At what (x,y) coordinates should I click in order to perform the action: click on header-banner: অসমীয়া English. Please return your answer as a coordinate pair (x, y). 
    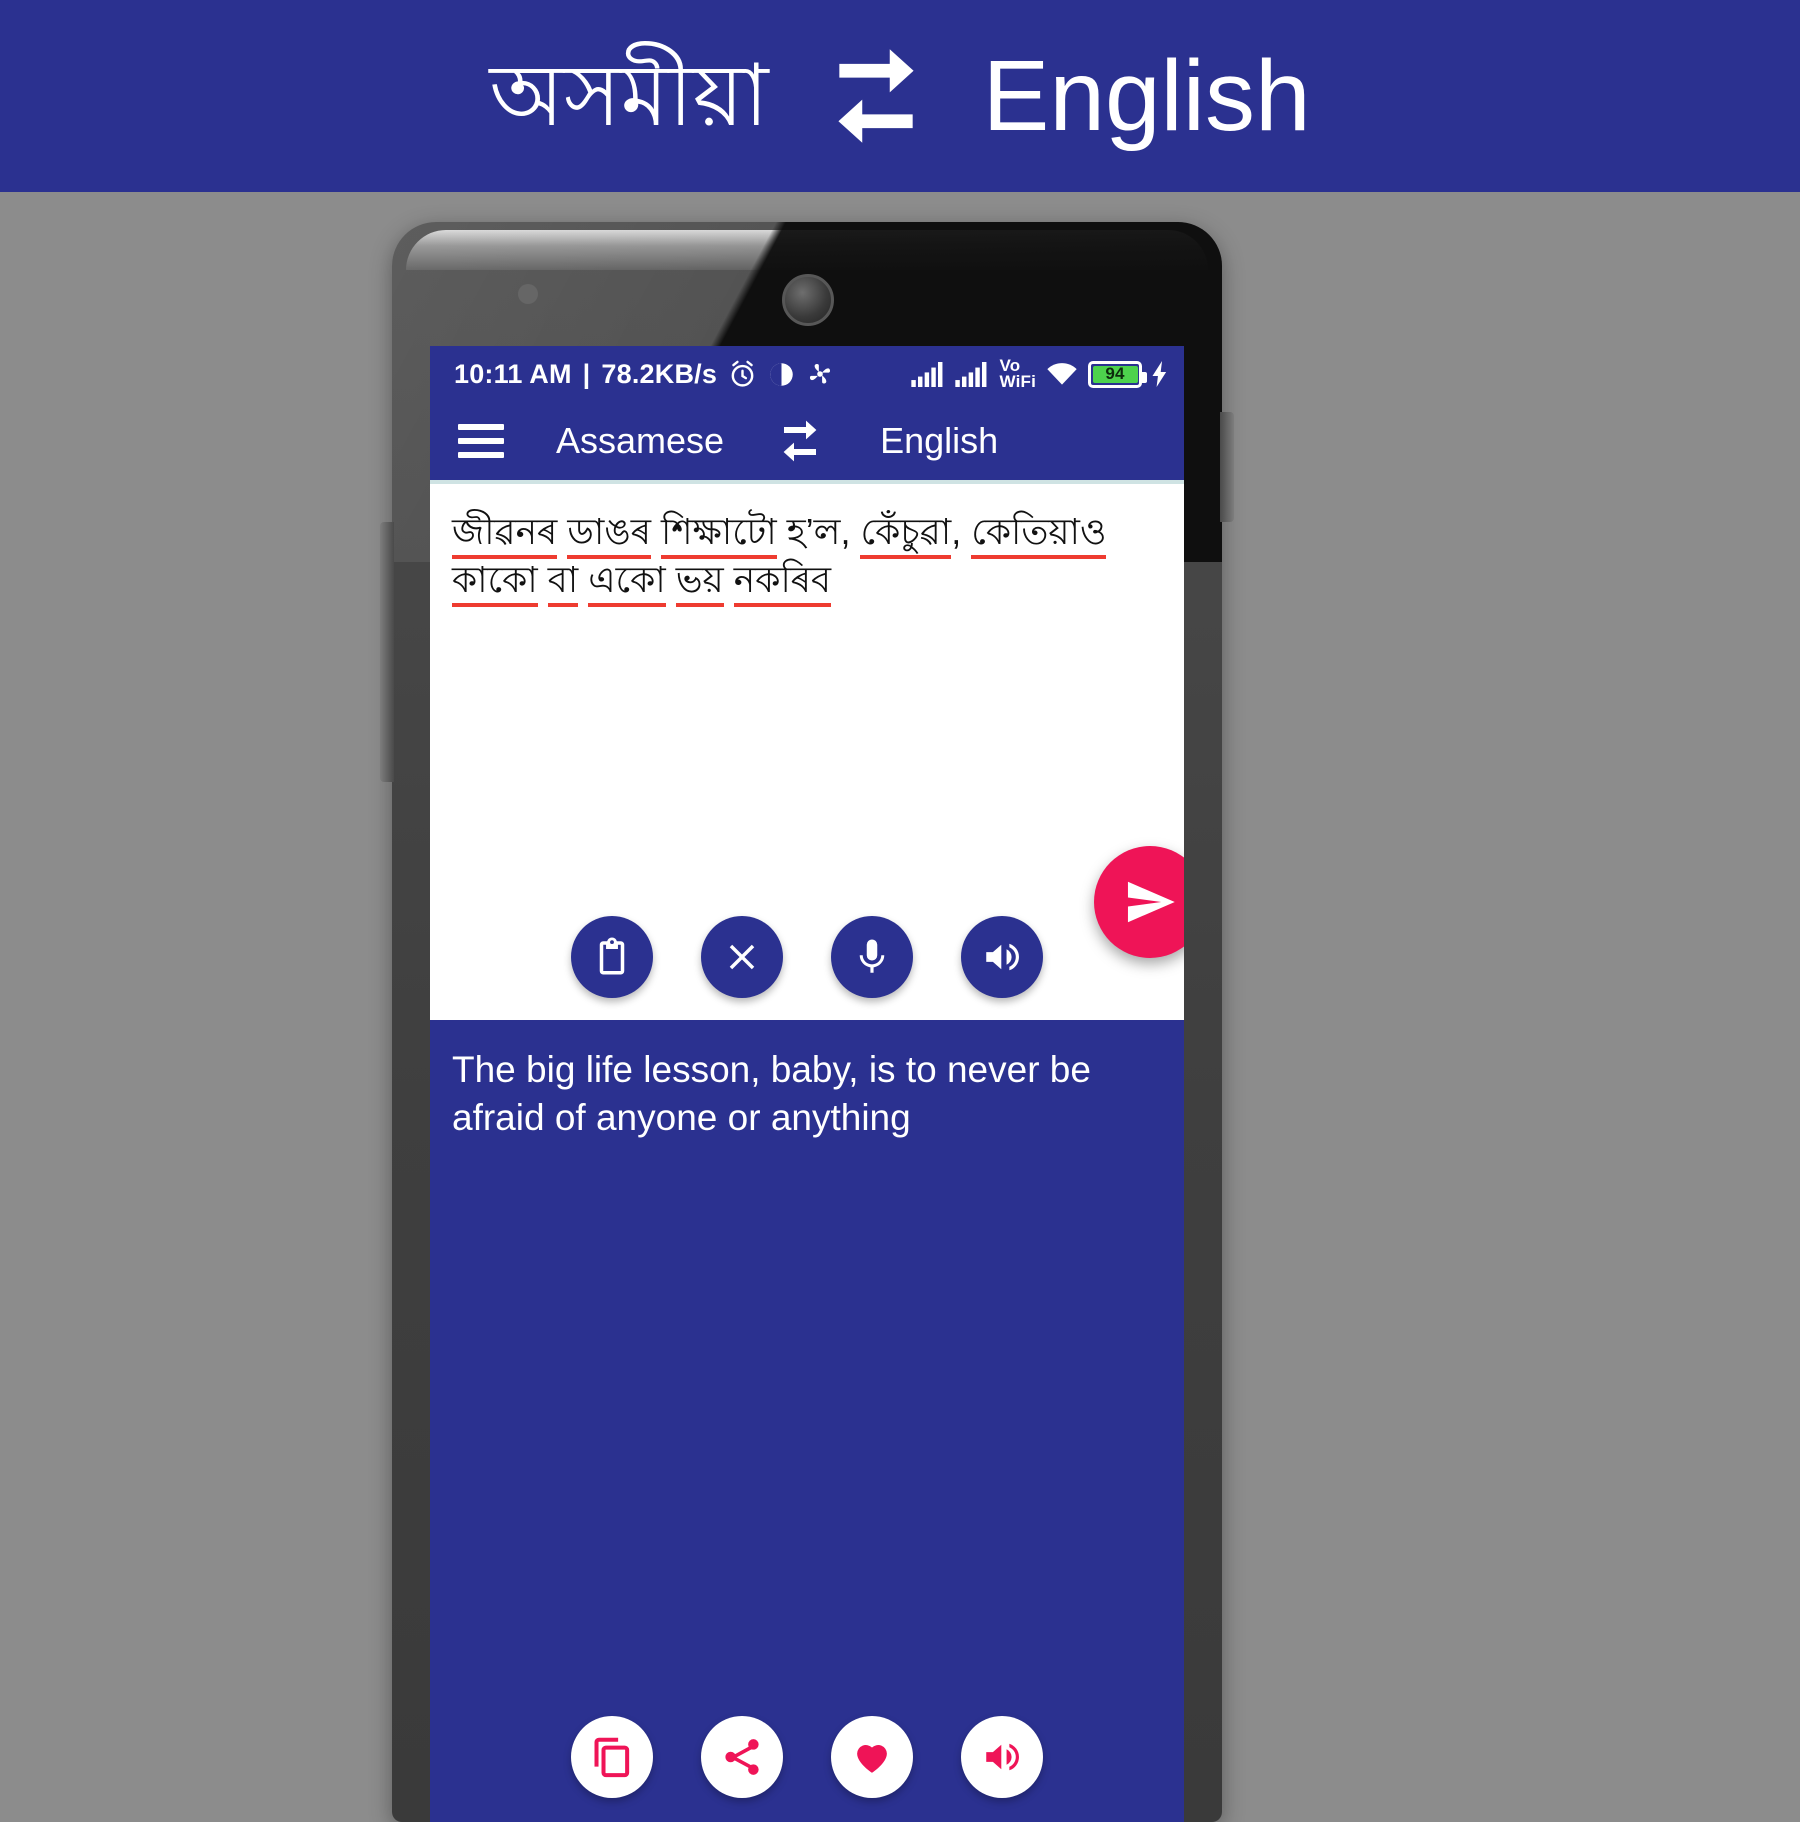
    Looking at the image, I should click on (900, 96).